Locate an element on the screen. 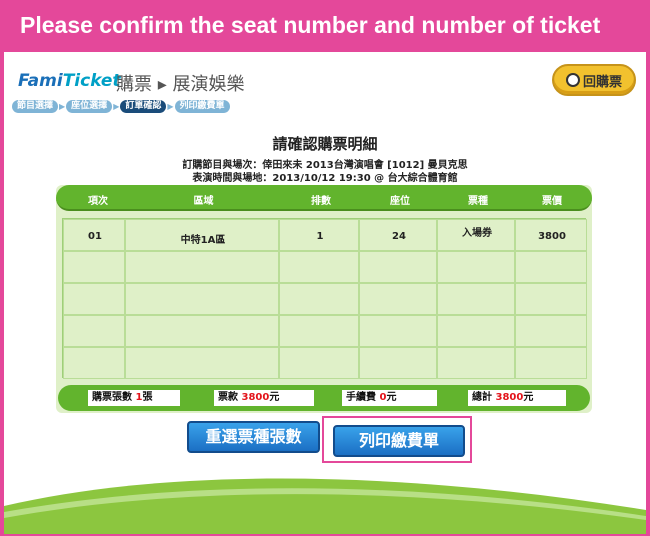 The image size is (650, 536). table-cell: 24 is located at coordinates (398, 235).